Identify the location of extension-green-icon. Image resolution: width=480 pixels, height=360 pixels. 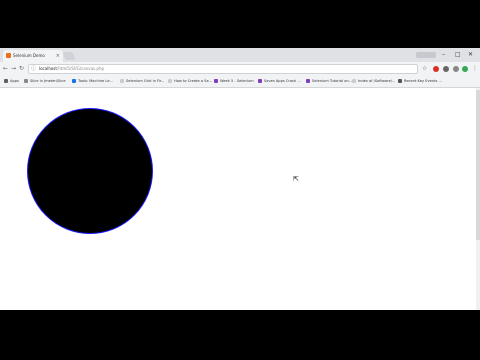
(465, 69).